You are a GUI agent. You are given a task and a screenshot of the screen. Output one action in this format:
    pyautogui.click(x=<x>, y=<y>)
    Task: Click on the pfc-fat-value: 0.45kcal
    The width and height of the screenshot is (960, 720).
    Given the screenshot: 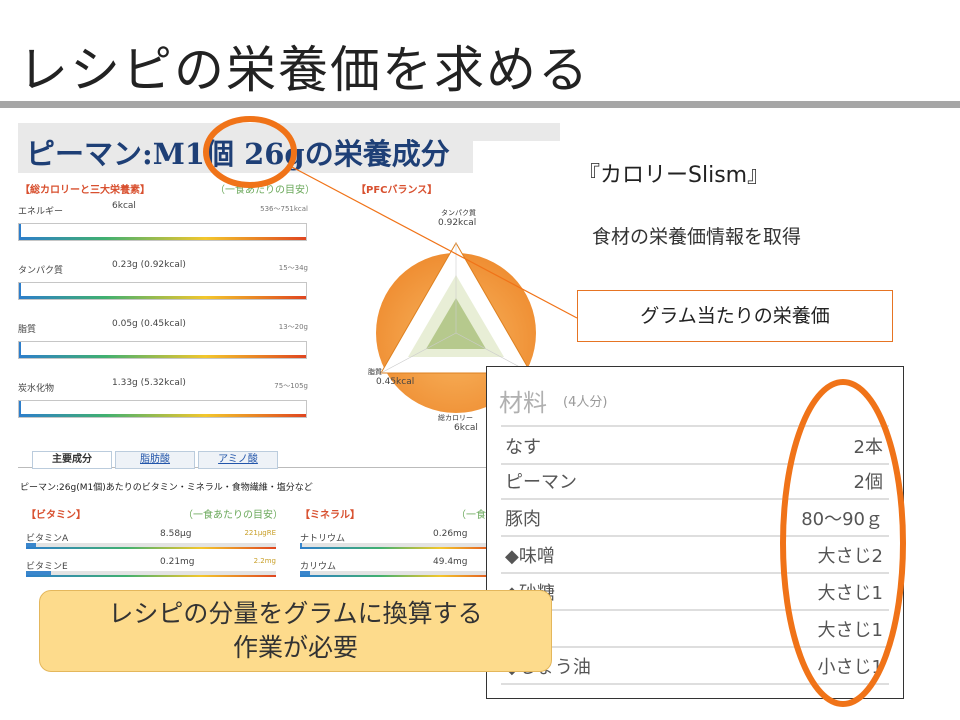 What is the action you would take?
    pyautogui.click(x=395, y=382)
    